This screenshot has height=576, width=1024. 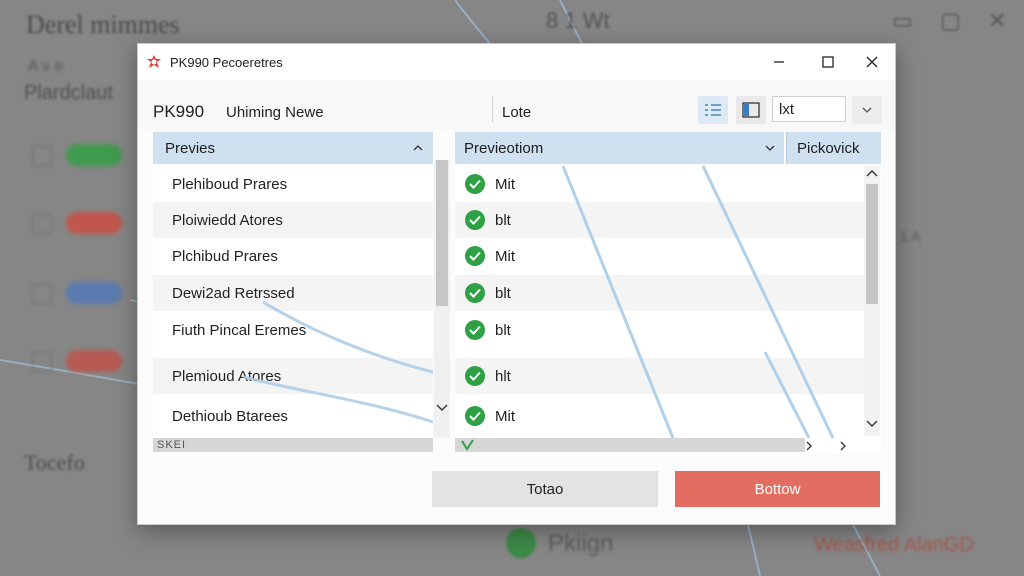 What do you see at coordinates (660, 376) in the screenshot?
I see `table-row: hlt` at bounding box center [660, 376].